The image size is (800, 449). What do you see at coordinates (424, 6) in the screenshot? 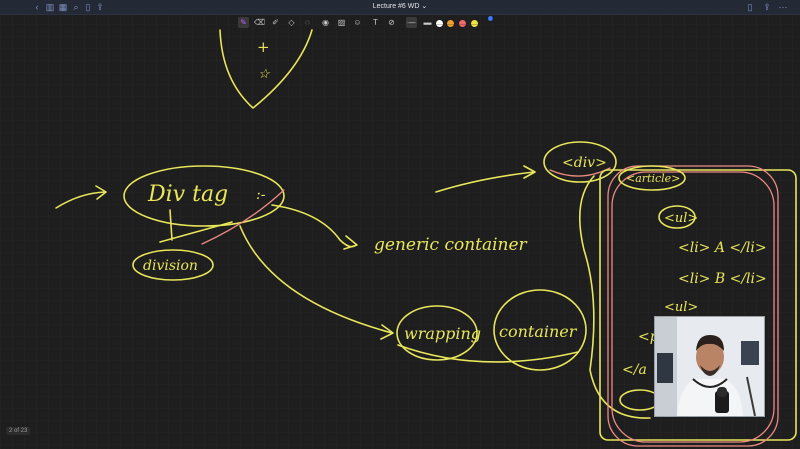
I see `chevron-down-icon: ⌄` at bounding box center [424, 6].